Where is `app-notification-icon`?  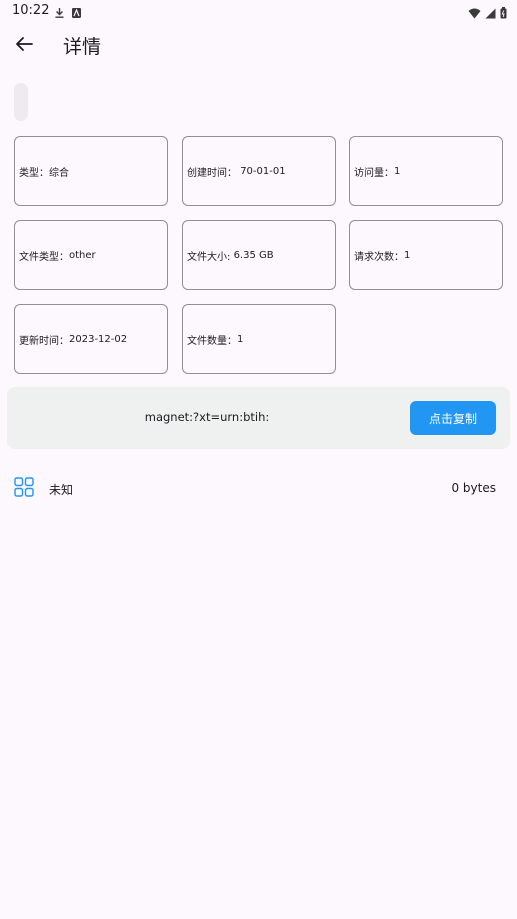 app-notification-icon is located at coordinates (76, 13).